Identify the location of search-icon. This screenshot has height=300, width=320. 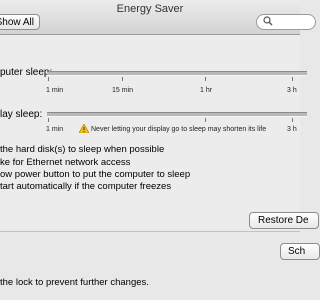
(268, 21).